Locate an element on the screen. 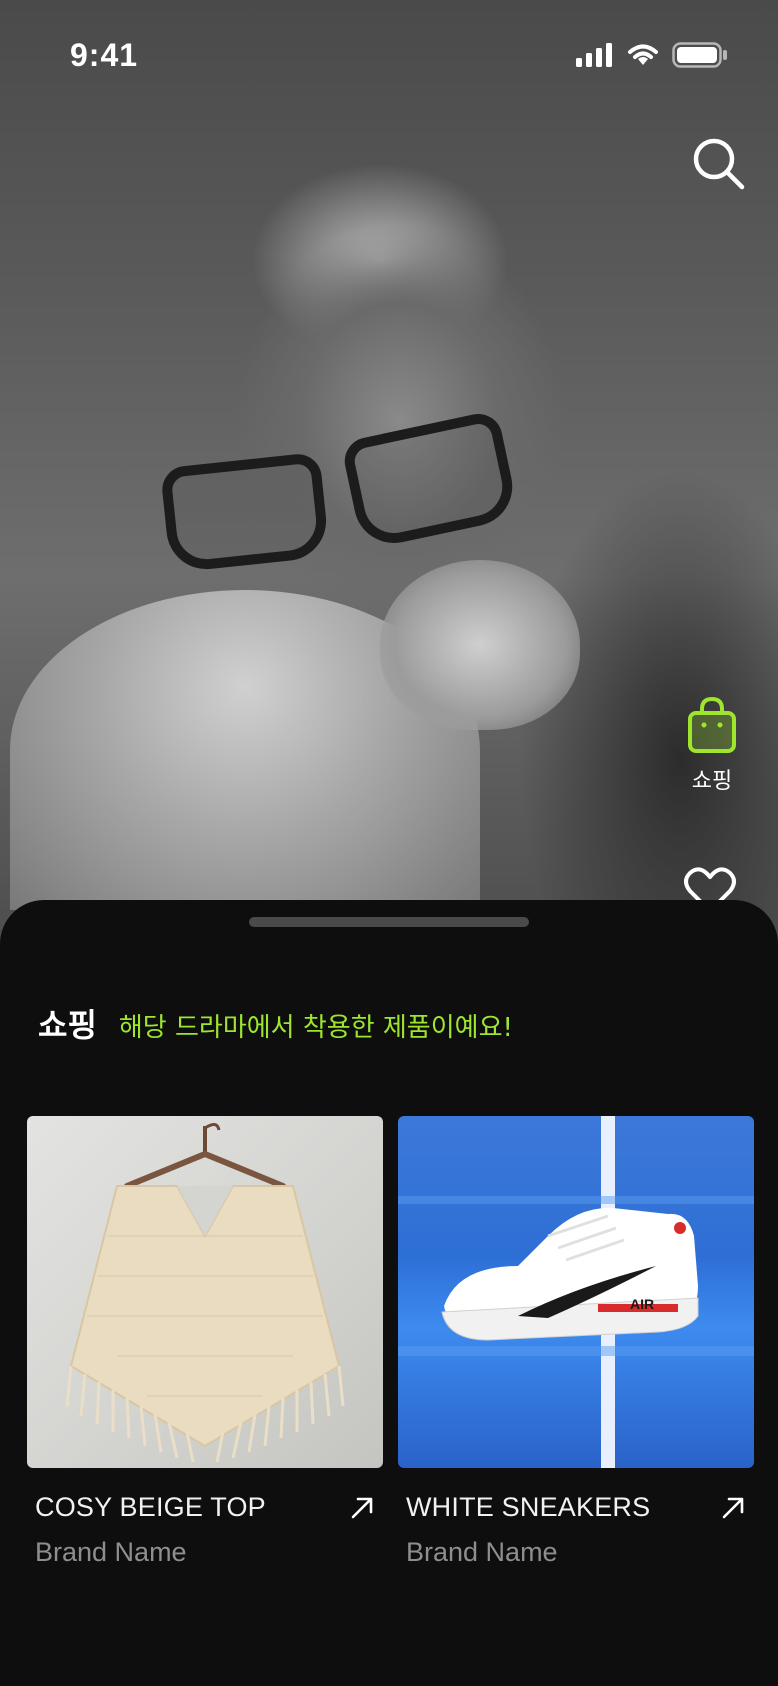 The image size is (778, 1686). status-time: 9:41 is located at coordinates (104, 54).